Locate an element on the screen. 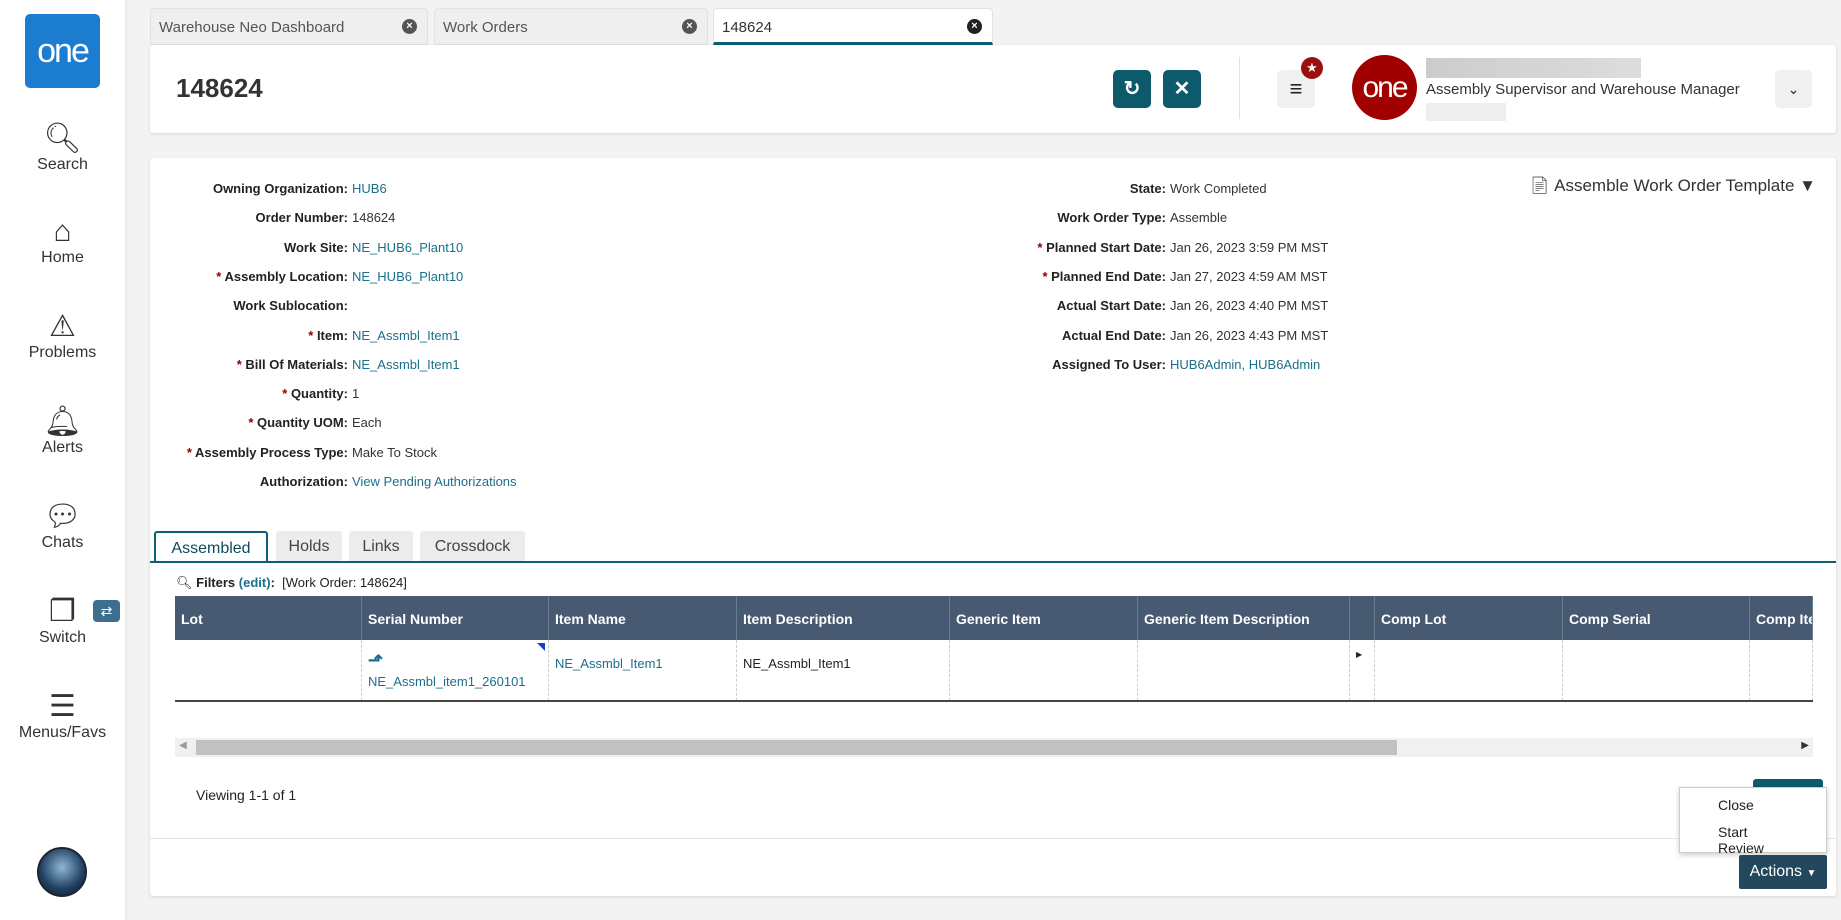 This screenshot has width=1841, height=920. user-org-redacted is located at coordinates (1466, 112).